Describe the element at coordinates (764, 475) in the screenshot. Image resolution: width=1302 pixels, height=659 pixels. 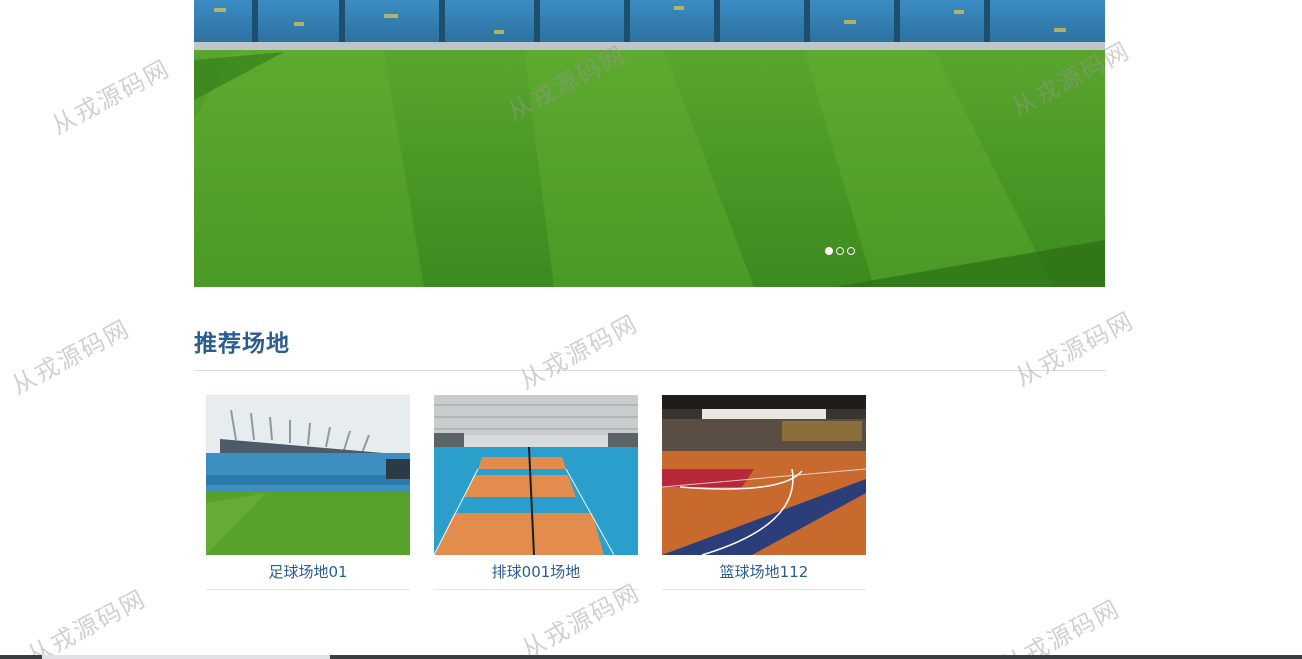
I see `venue-thumbnail-basketball` at that location.